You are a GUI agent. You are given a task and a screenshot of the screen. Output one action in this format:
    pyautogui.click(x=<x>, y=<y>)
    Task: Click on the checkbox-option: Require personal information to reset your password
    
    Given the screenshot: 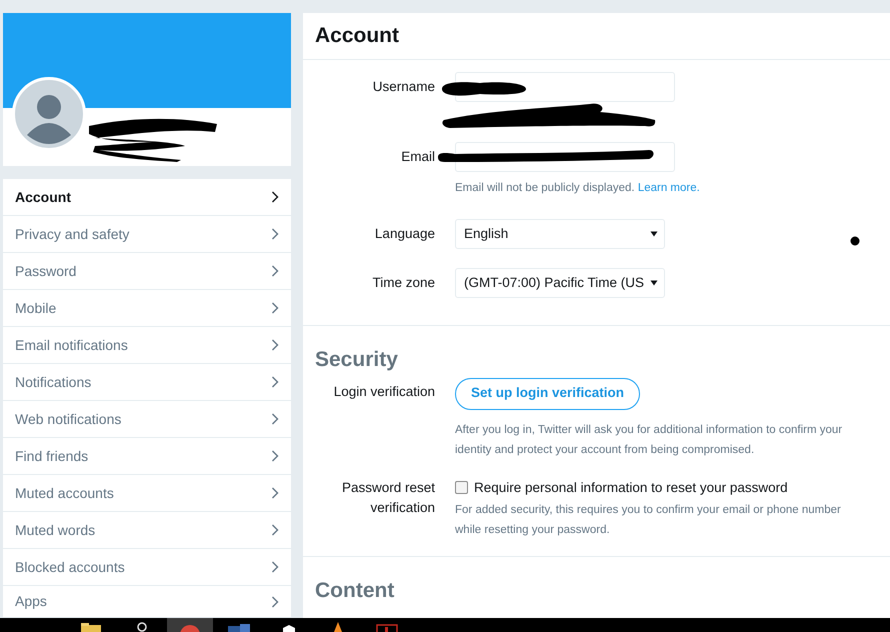 What is the action you would take?
    pyautogui.click(x=655, y=488)
    